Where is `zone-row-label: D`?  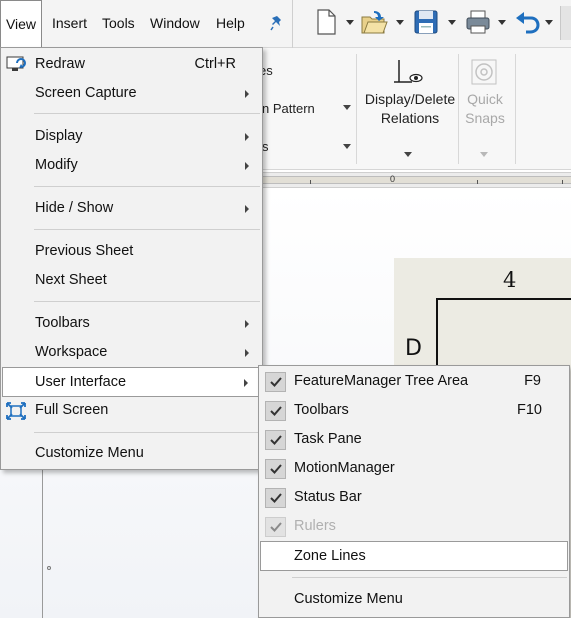
zone-row-label: D is located at coordinates (413, 348).